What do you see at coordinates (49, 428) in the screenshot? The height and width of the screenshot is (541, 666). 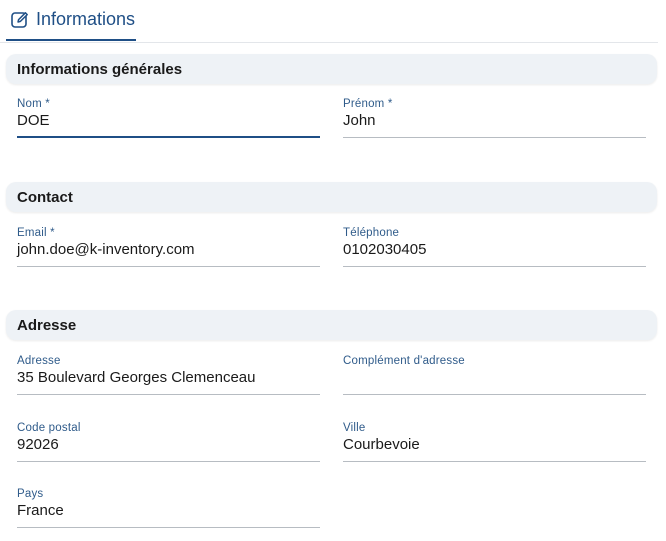 I see `code-postal-label: Code postal` at bounding box center [49, 428].